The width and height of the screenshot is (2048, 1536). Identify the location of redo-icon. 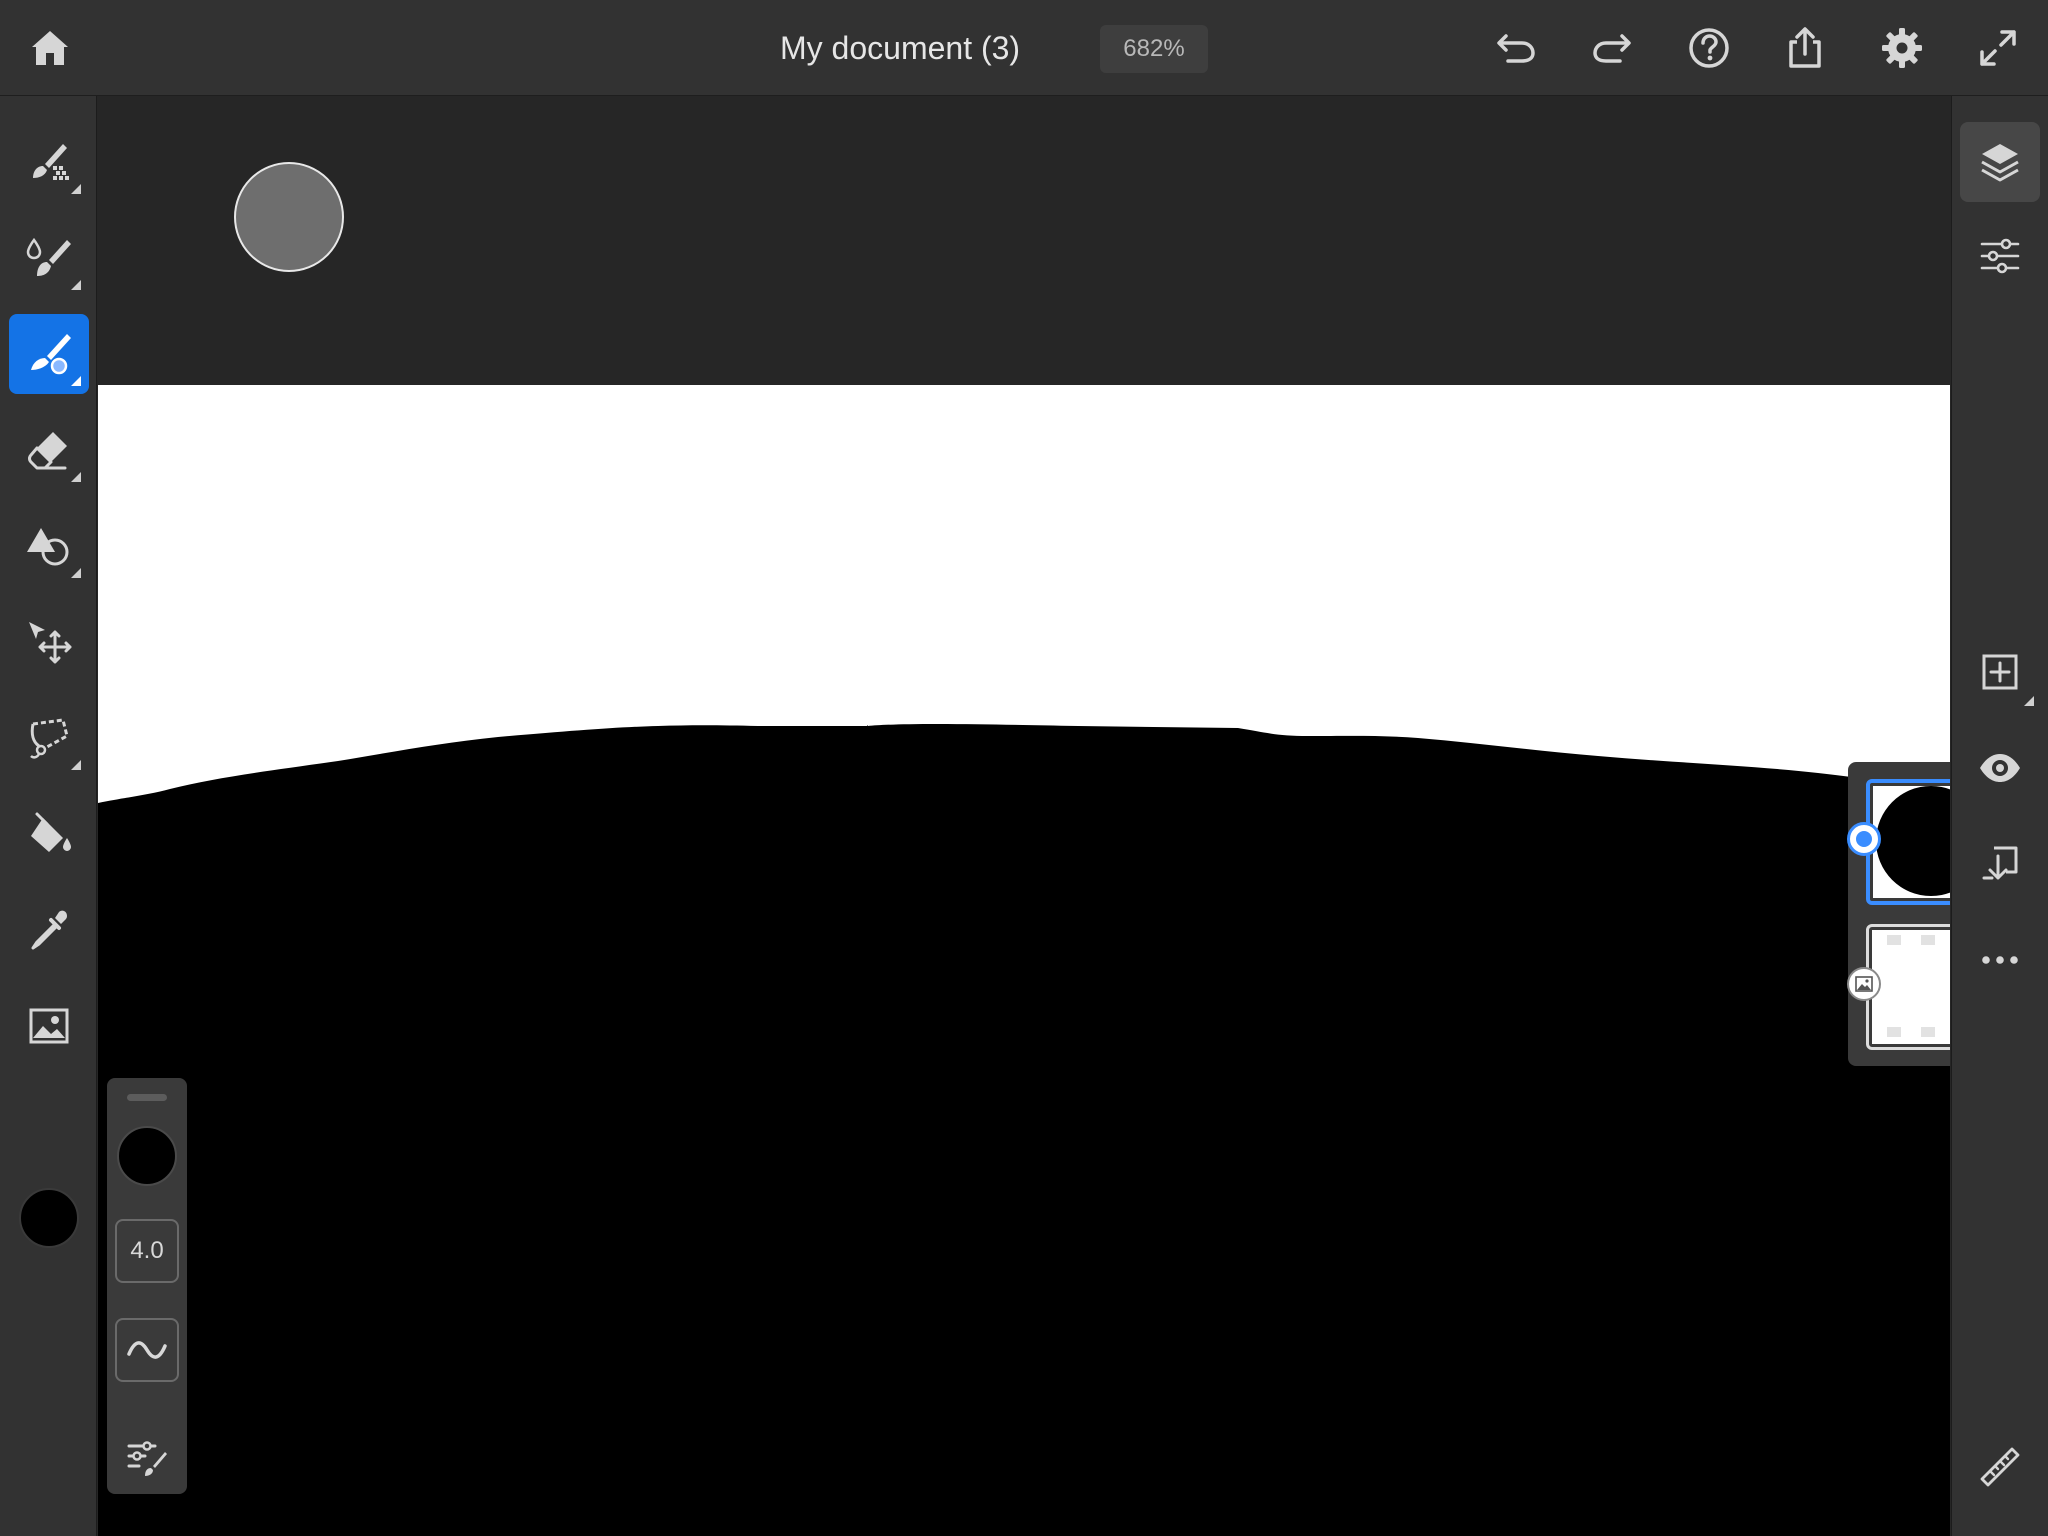
(1612, 48).